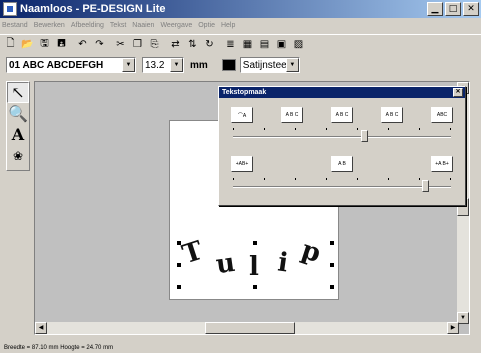  I want to click on scroll-left-icon: ◀, so click(41, 328).